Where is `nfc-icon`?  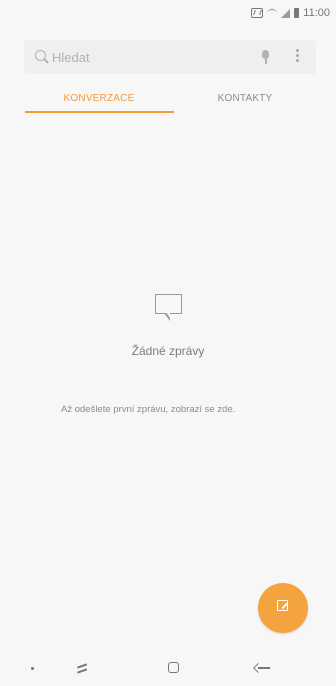
nfc-icon is located at coordinates (257, 13).